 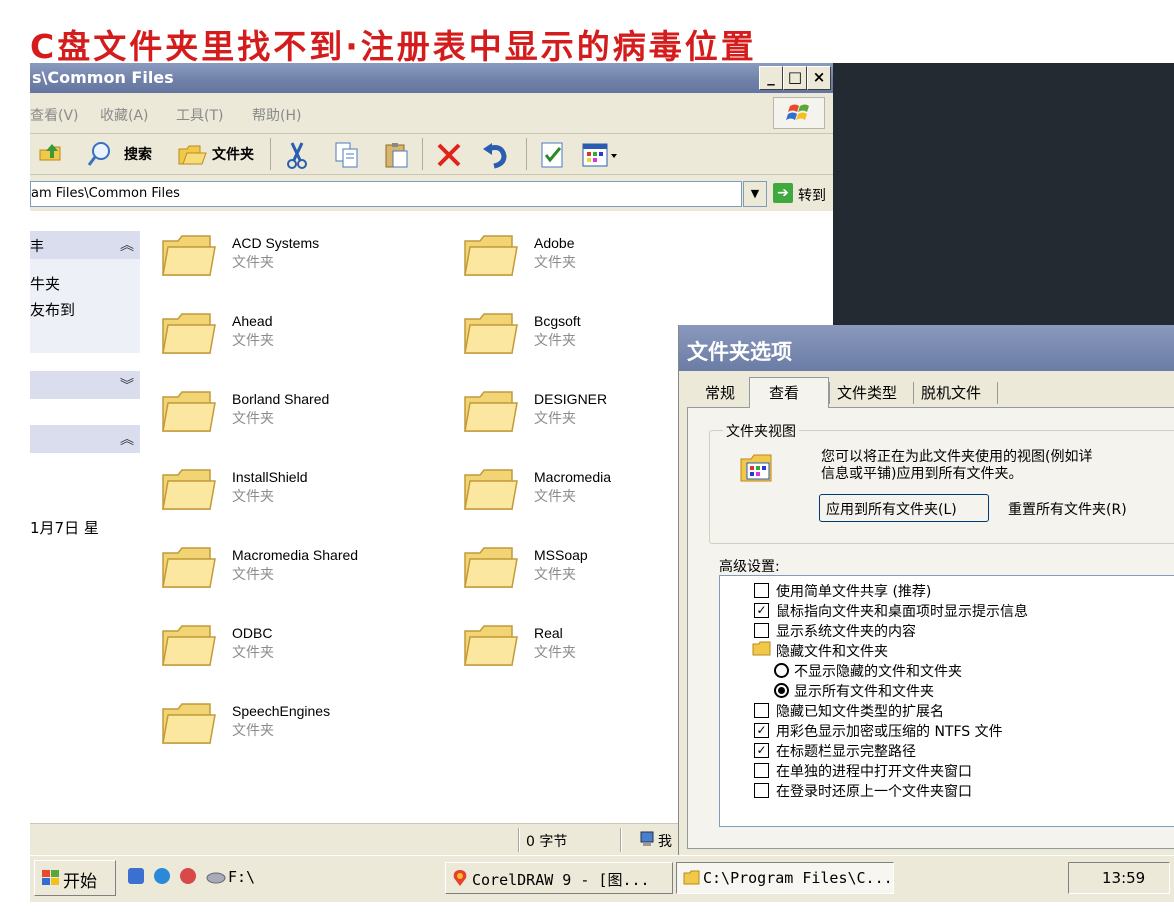 I want to click on task-panel-header-2: ︾, so click(x=85, y=385).